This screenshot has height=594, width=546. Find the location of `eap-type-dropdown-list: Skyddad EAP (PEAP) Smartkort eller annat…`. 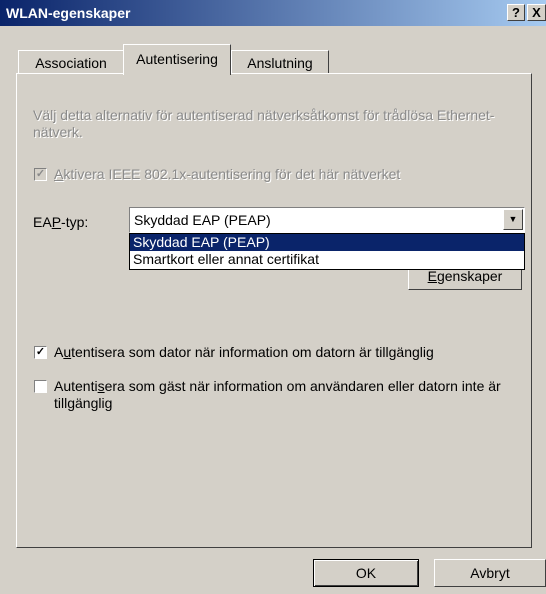

eap-type-dropdown-list: Skyddad EAP (PEAP) Smartkort eller annat… is located at coordinates (327, 251).